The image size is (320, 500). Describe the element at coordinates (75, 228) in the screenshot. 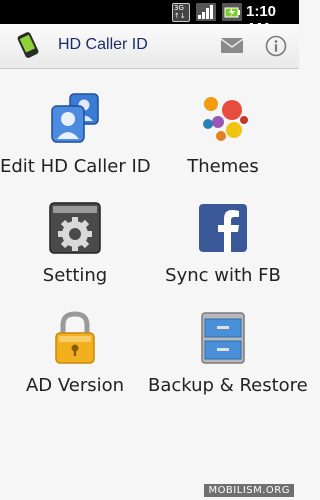

I see `gear-icon` at that location.